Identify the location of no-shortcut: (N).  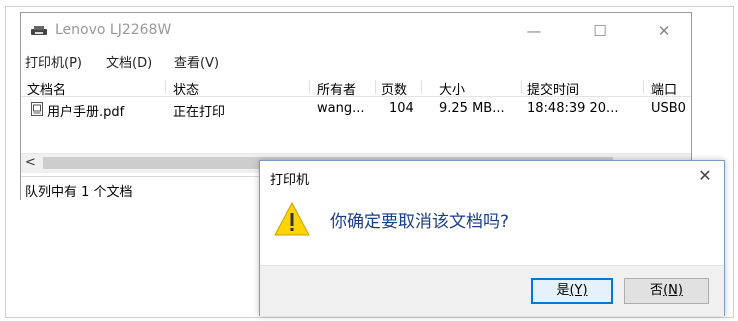
(673, 290).